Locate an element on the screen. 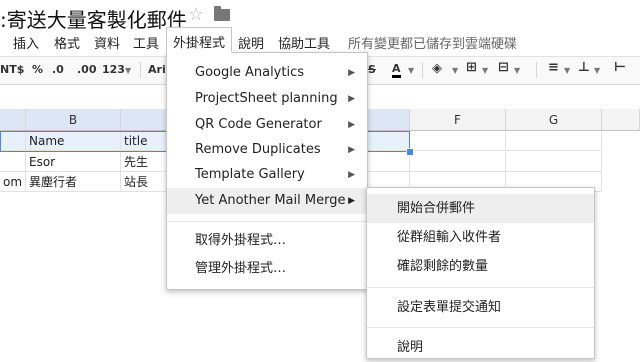 This screenshot has width=640, height=362. cell-c1: title is located at coordinates (144, 141).